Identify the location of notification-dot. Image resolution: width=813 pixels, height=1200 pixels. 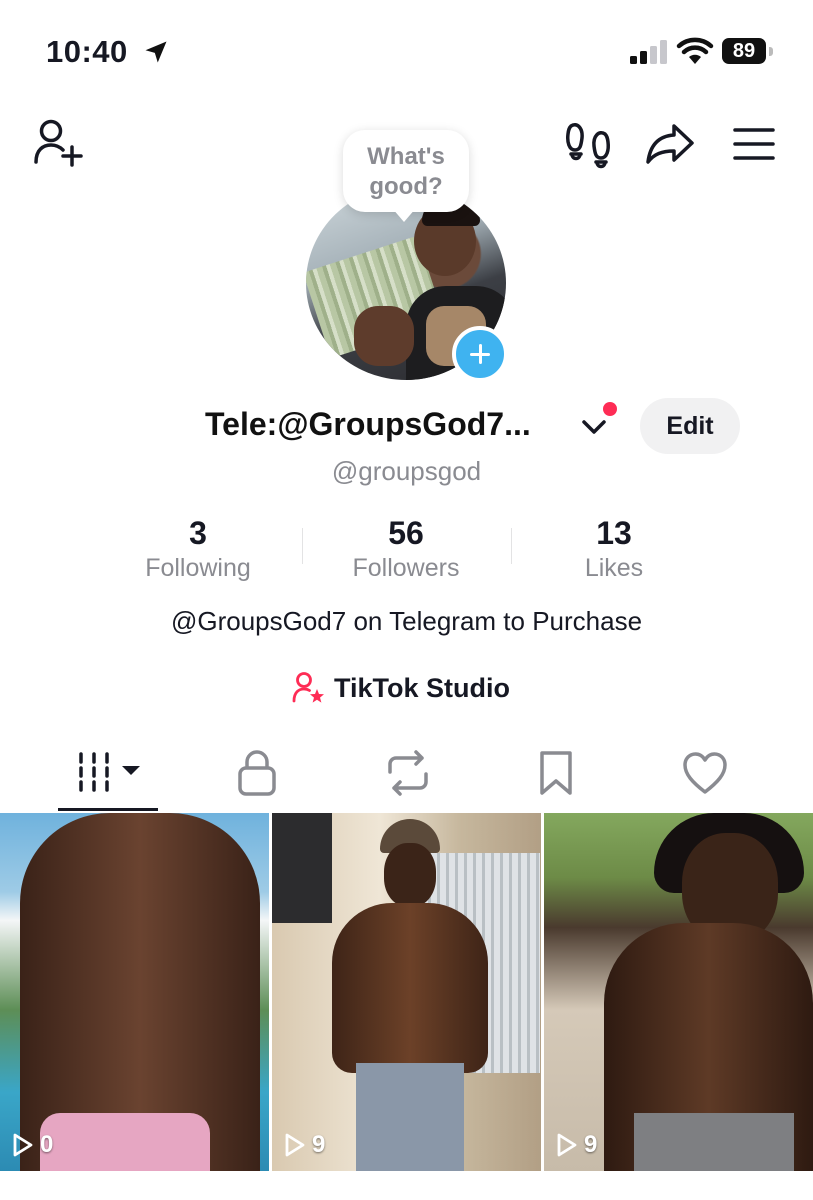
(610, 409).